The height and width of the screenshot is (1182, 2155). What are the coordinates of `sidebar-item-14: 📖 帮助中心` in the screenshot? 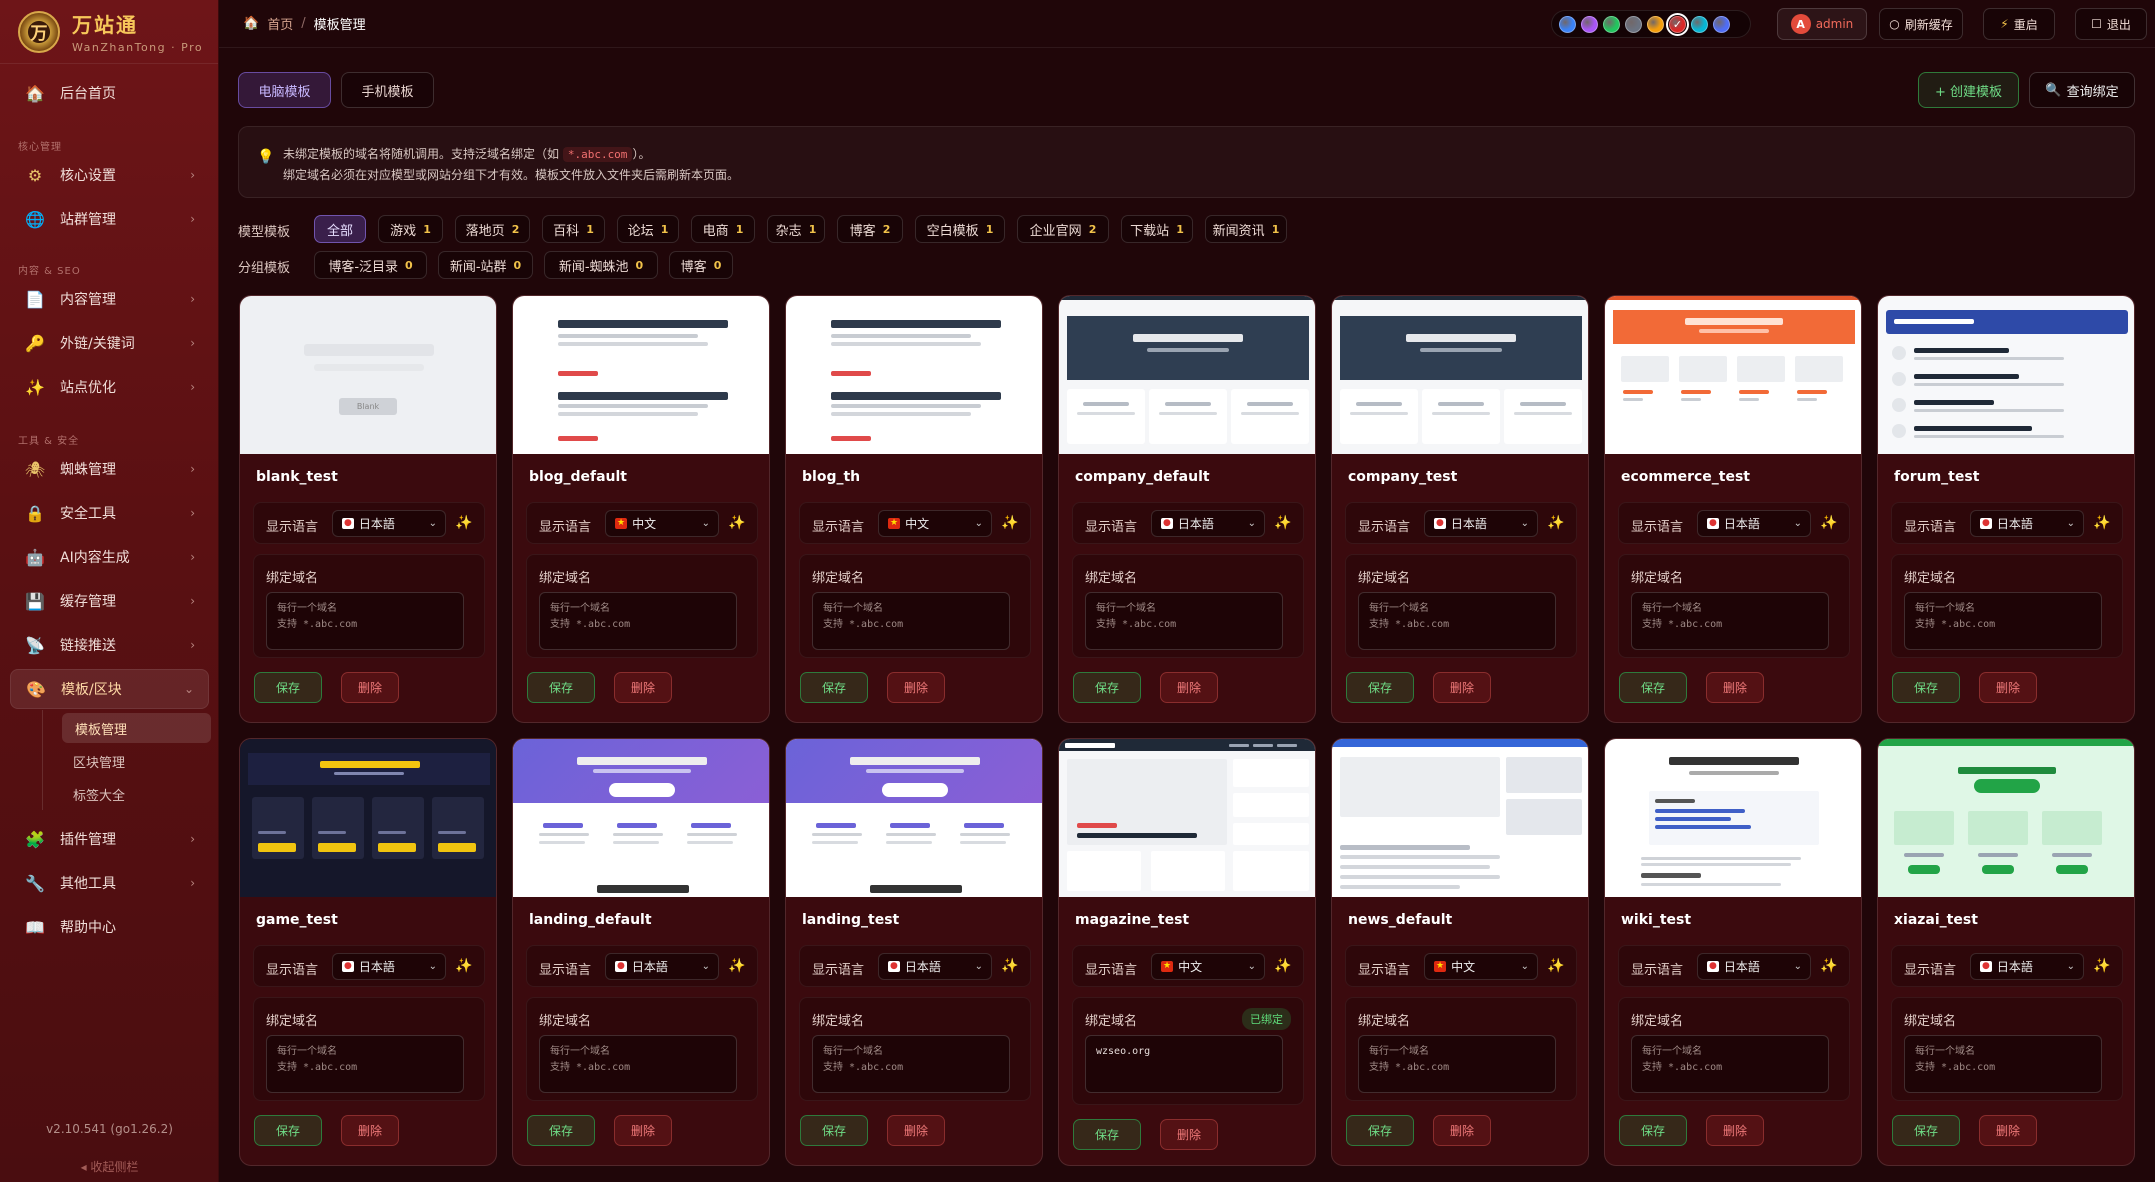 It's located at (109, 927).